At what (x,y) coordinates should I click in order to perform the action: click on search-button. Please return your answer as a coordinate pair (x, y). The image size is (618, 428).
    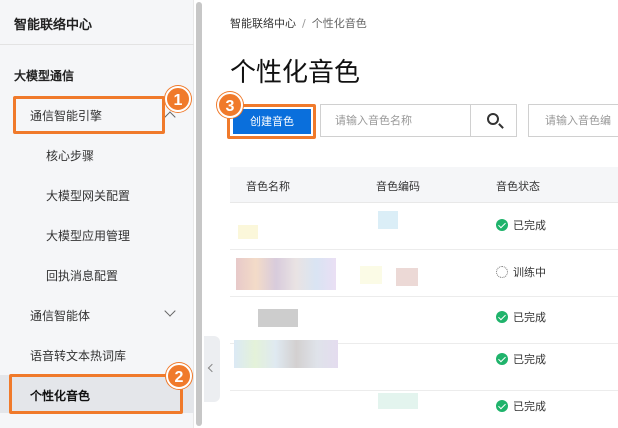
    Looking at the image, I should click on (493, 120).